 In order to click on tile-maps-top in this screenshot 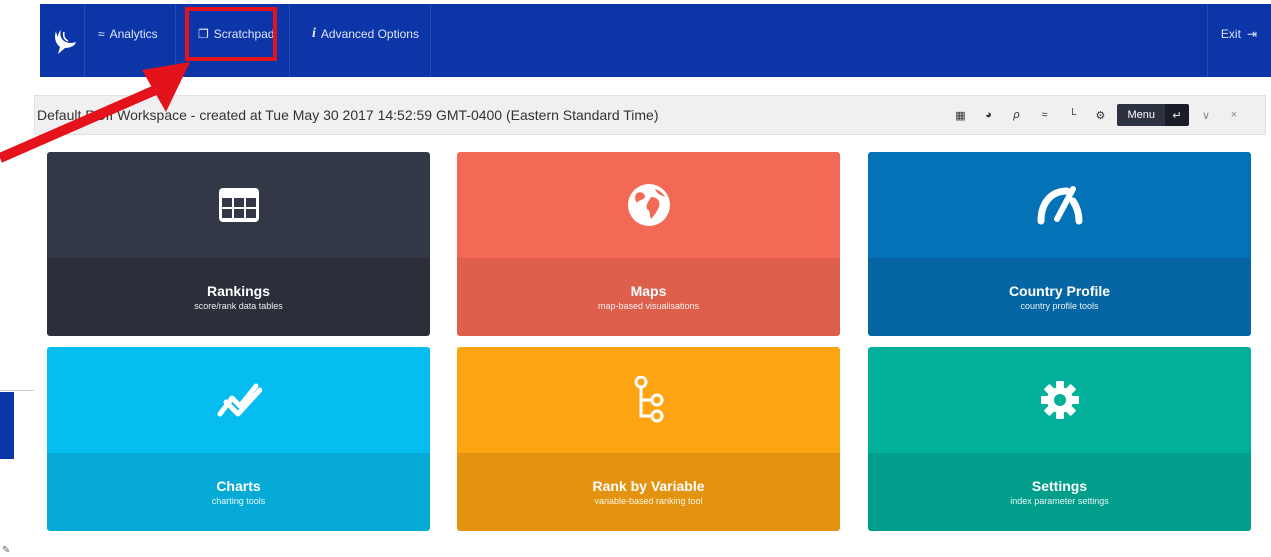, I will do `click(648, 205)`.